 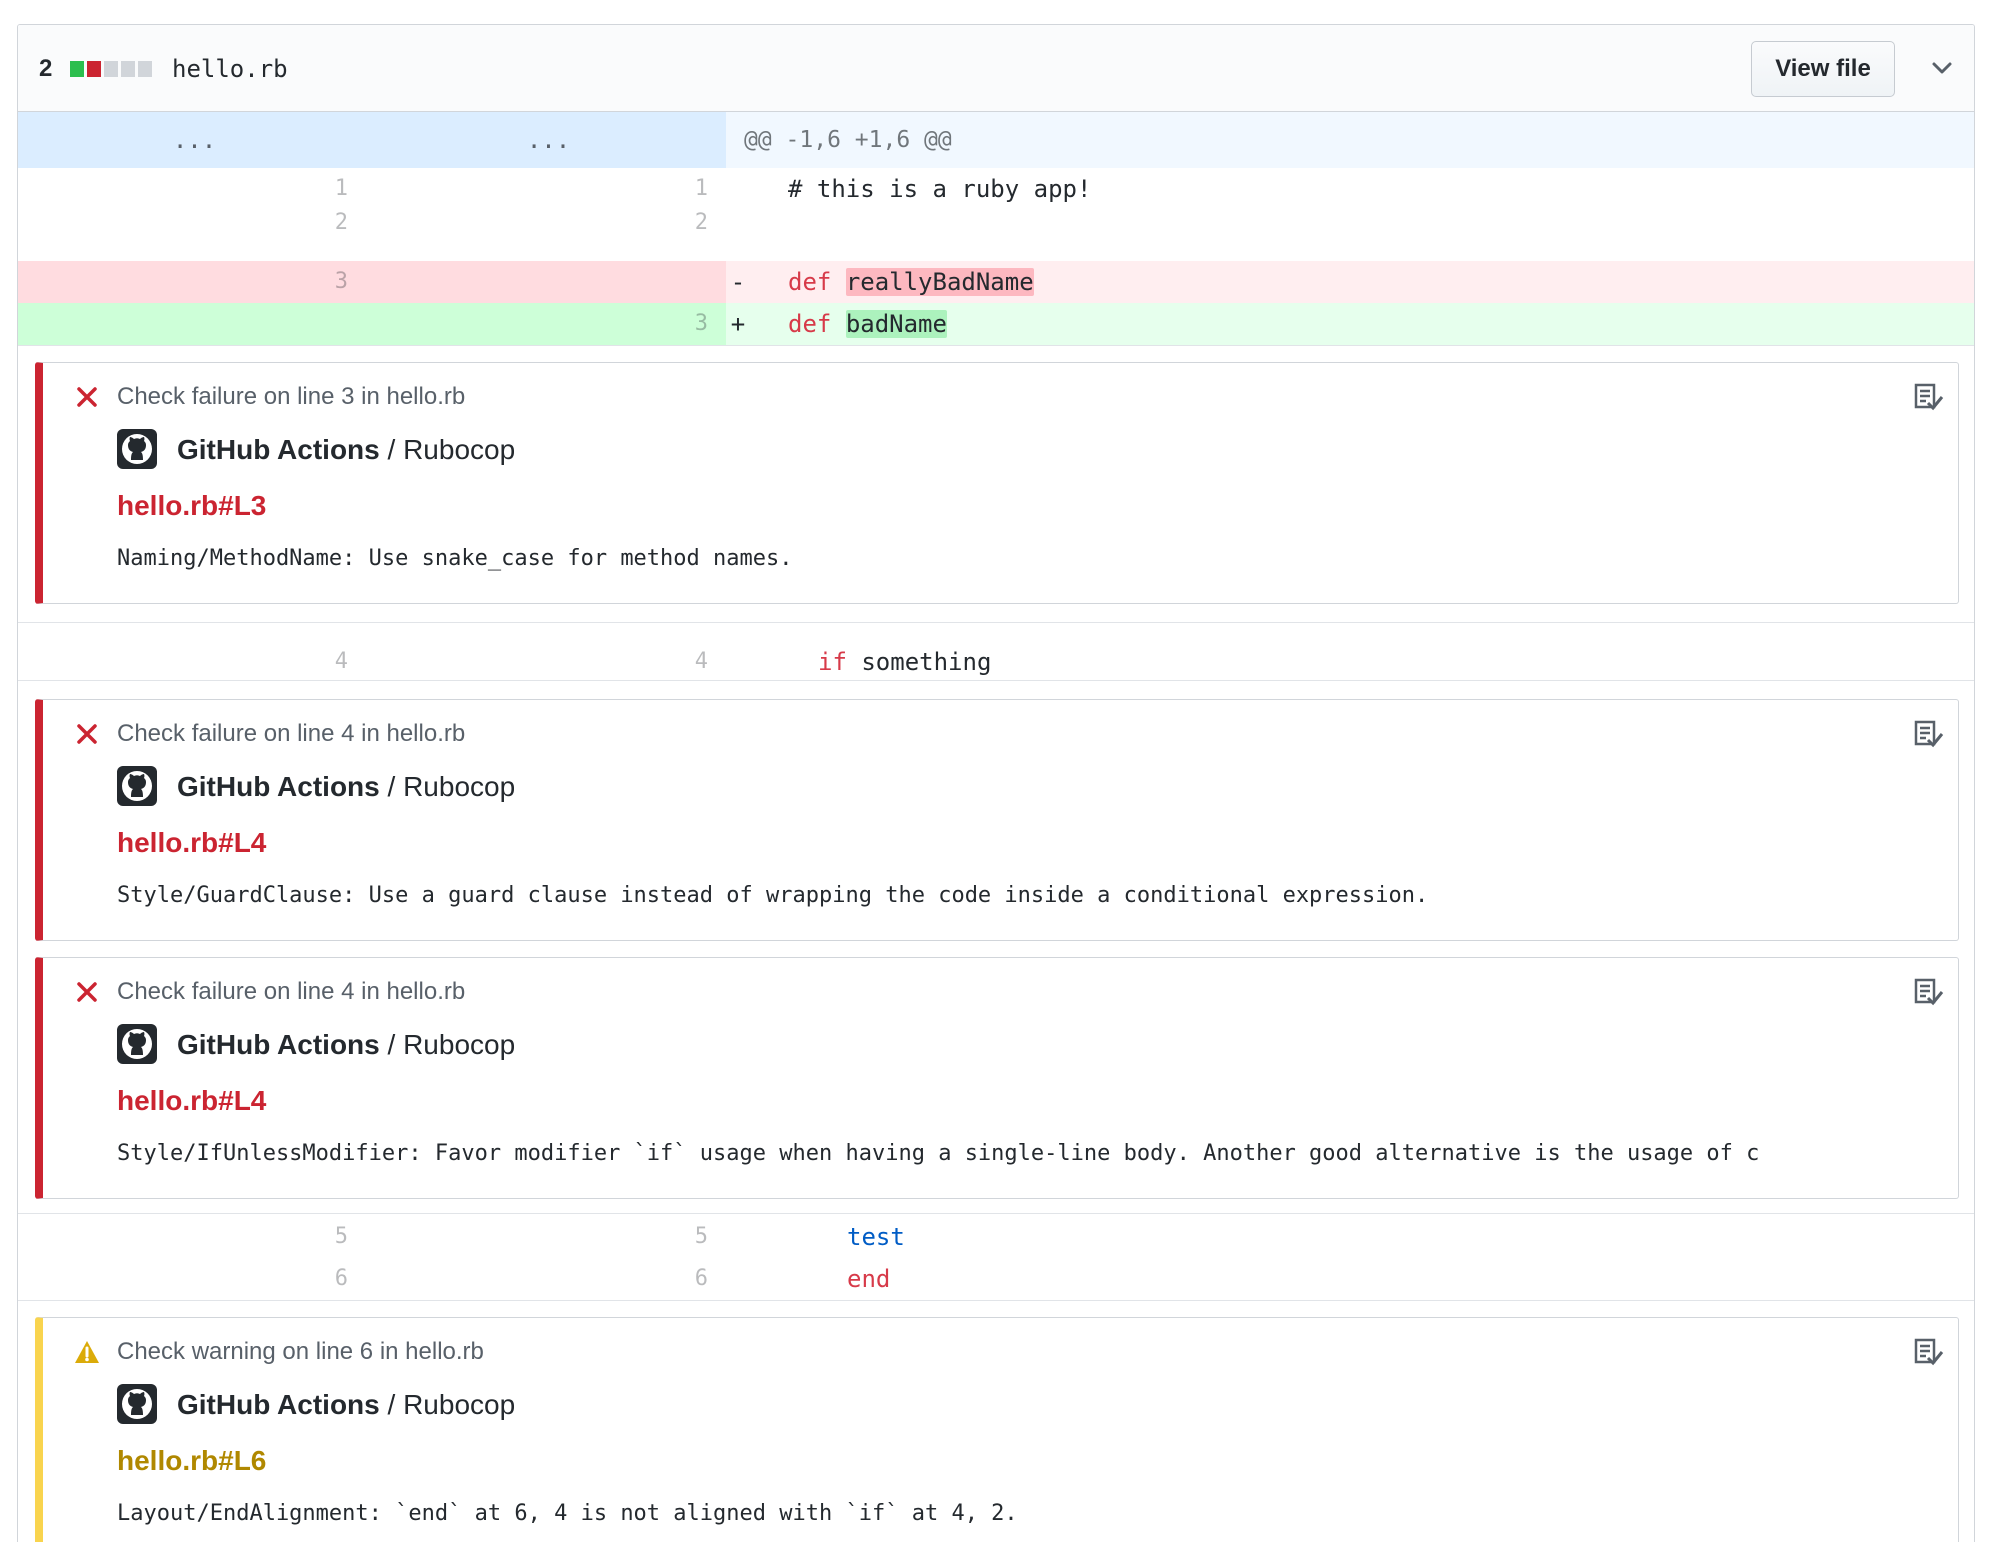 What do you see at coordinates (1350, 282) in the screenshot?
I see `code-text: def reallyBadName` at bounding box center [1350, 282].